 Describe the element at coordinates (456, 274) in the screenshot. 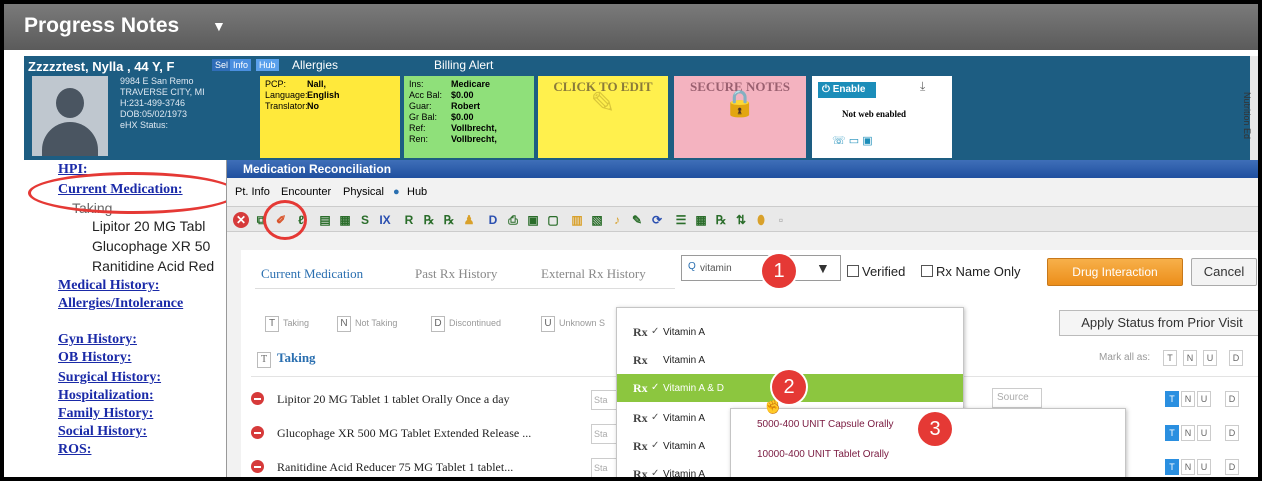

I see `tab-past-rx-history: Past Rx History` at that location.